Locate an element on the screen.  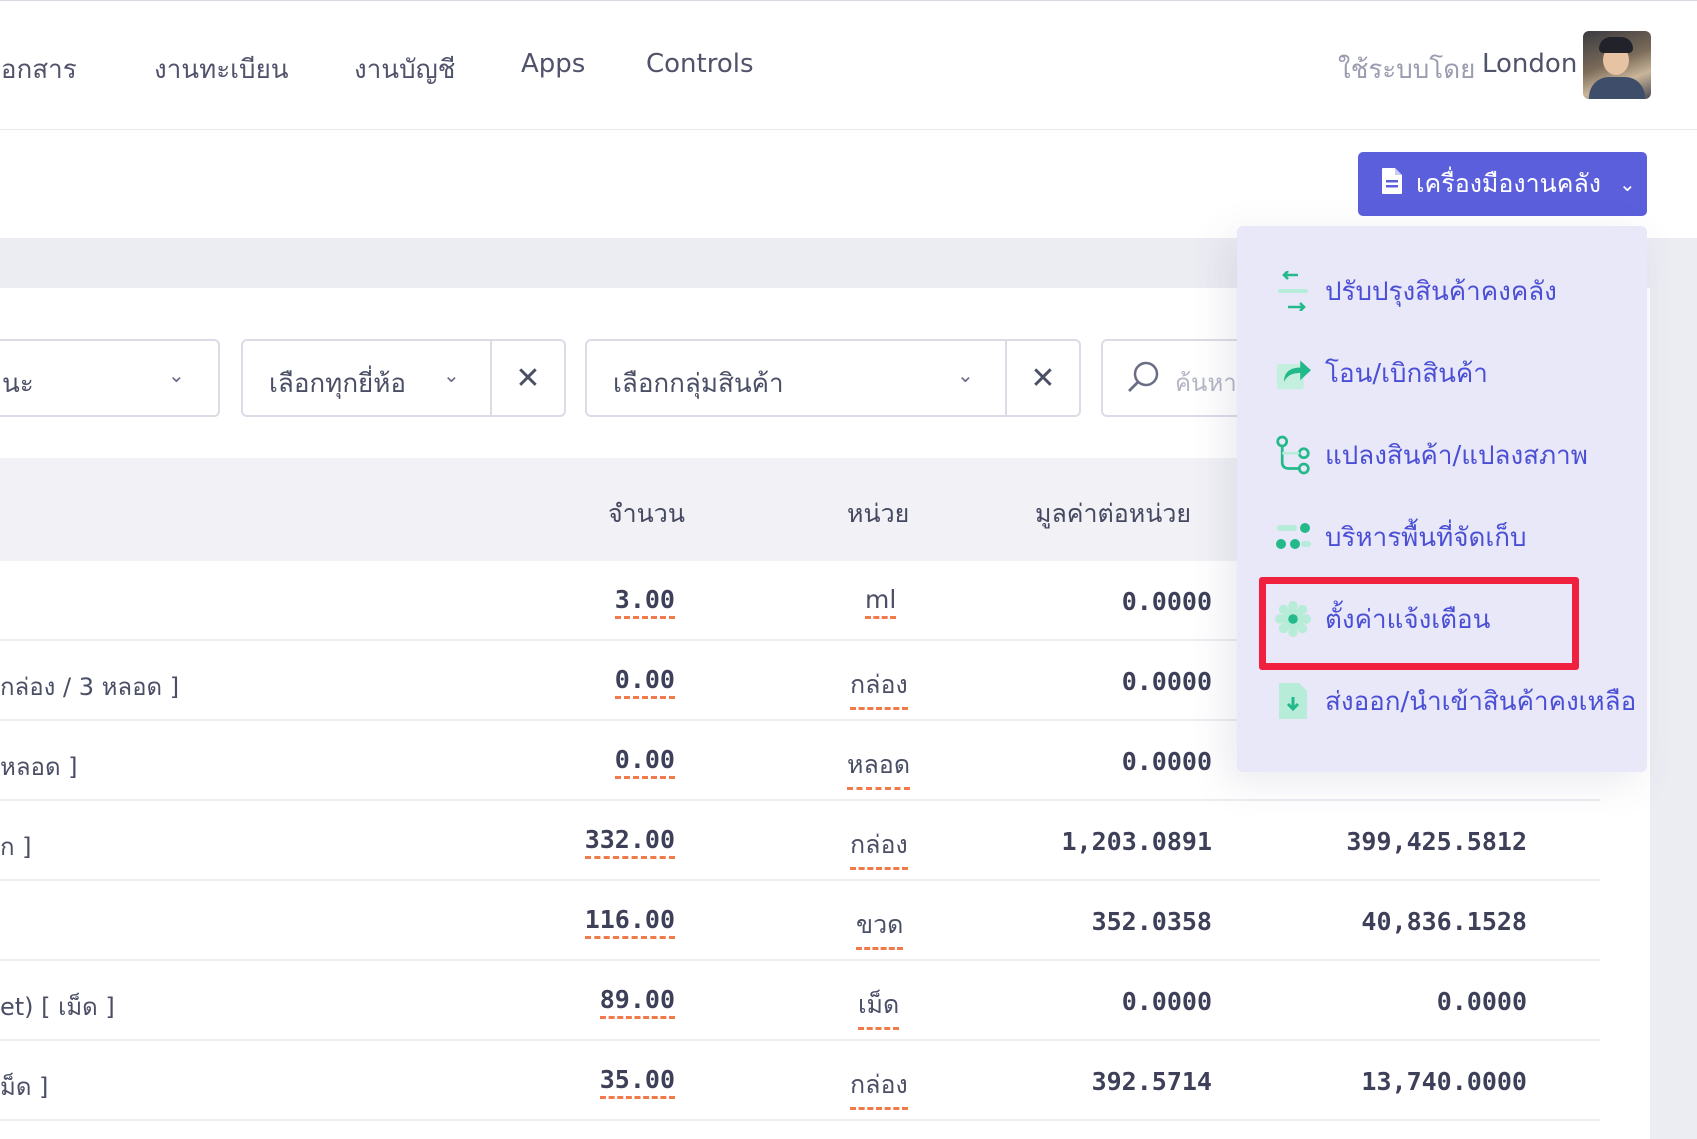
menu-item-label: บริหารพื้นที่จัดเก็บ is located at coordinates (1426, 537).